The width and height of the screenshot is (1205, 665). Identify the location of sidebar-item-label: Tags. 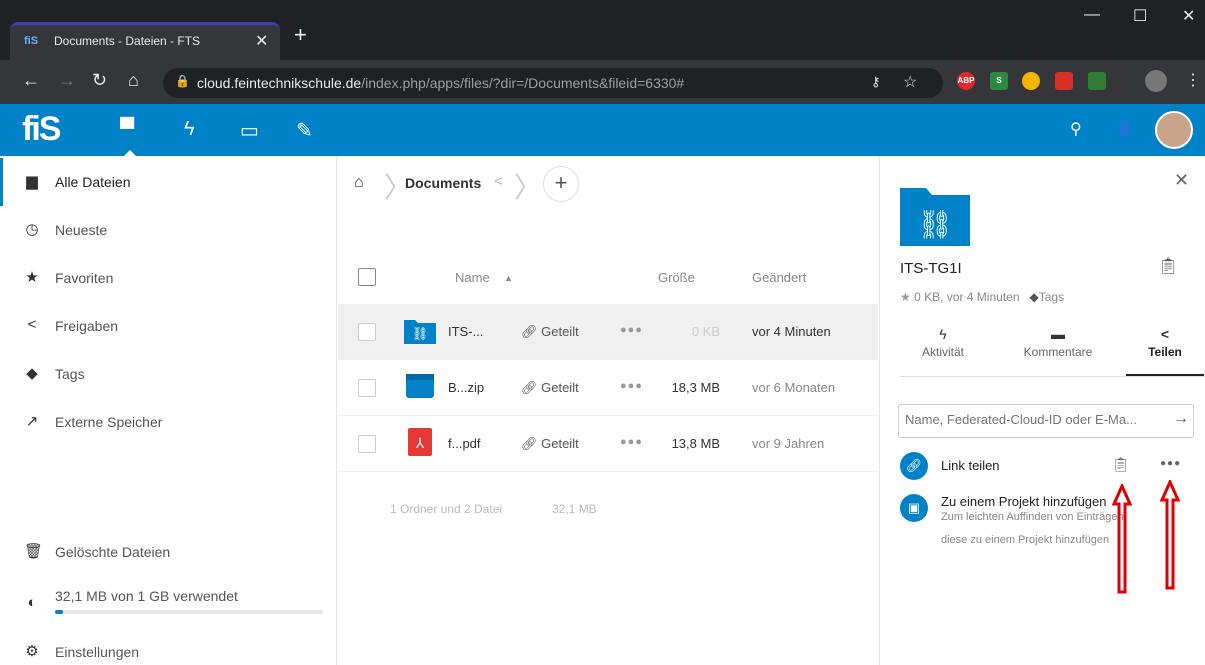
(70, 374).